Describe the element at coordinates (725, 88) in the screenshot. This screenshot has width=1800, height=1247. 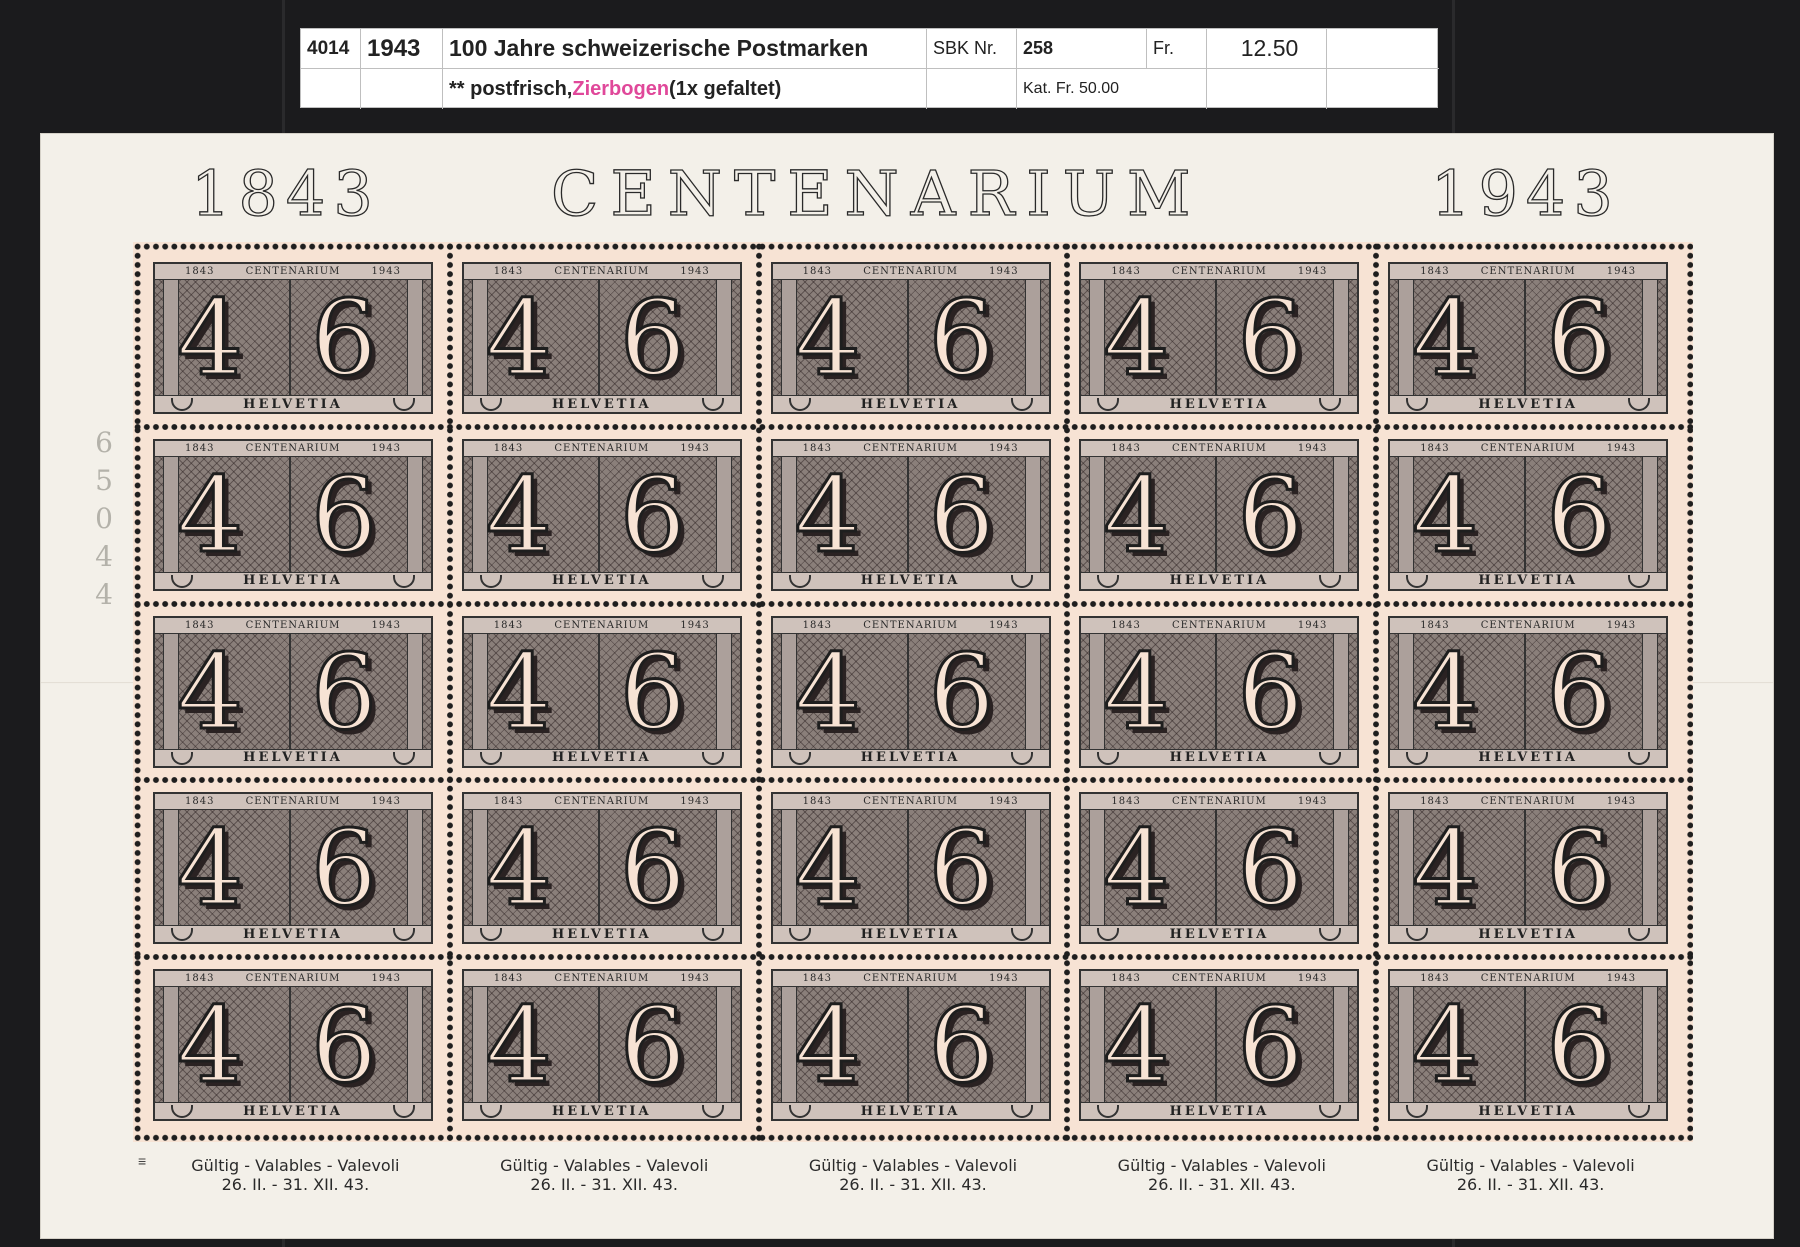
I see `condition-suffix: (1x gefaltet)` at that location.